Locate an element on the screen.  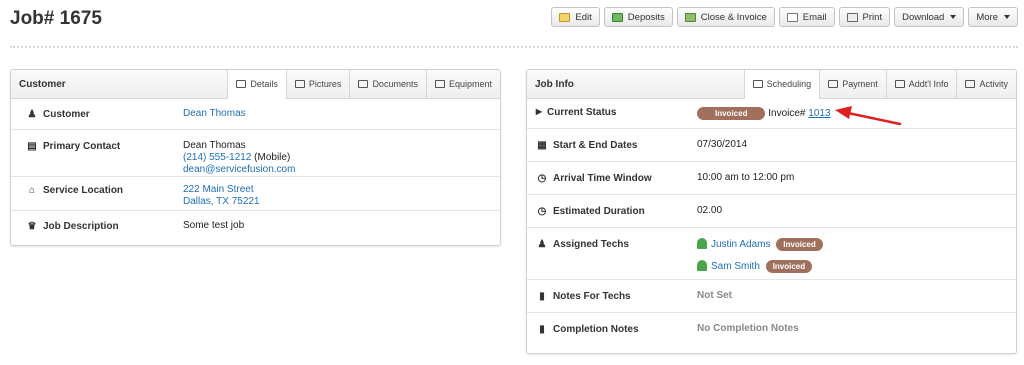
tab-activity: Activity is located at coordinates (986, 84).